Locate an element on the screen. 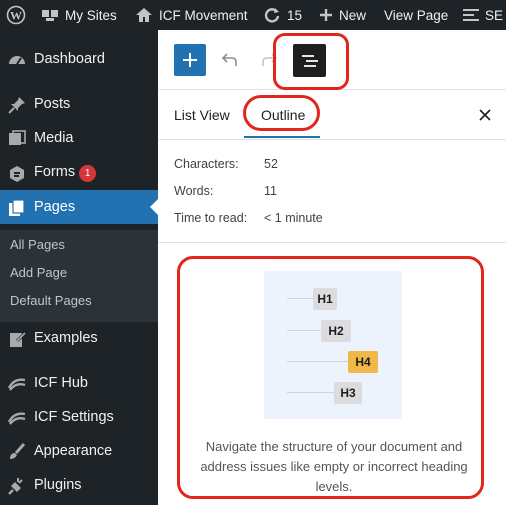 The height and width of the screenshot is (505, 506). add-block-button is located at coordinates (190, 60).